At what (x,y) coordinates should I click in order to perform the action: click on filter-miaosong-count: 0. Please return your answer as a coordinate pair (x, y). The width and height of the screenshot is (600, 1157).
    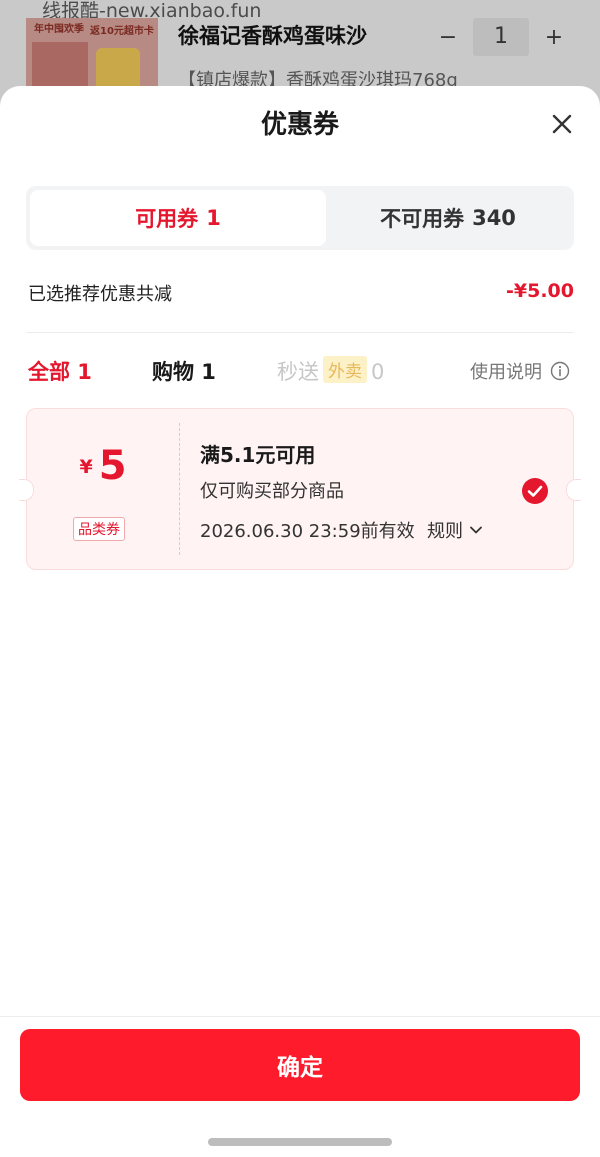
    Looking at the image, I should click on (378, 372).